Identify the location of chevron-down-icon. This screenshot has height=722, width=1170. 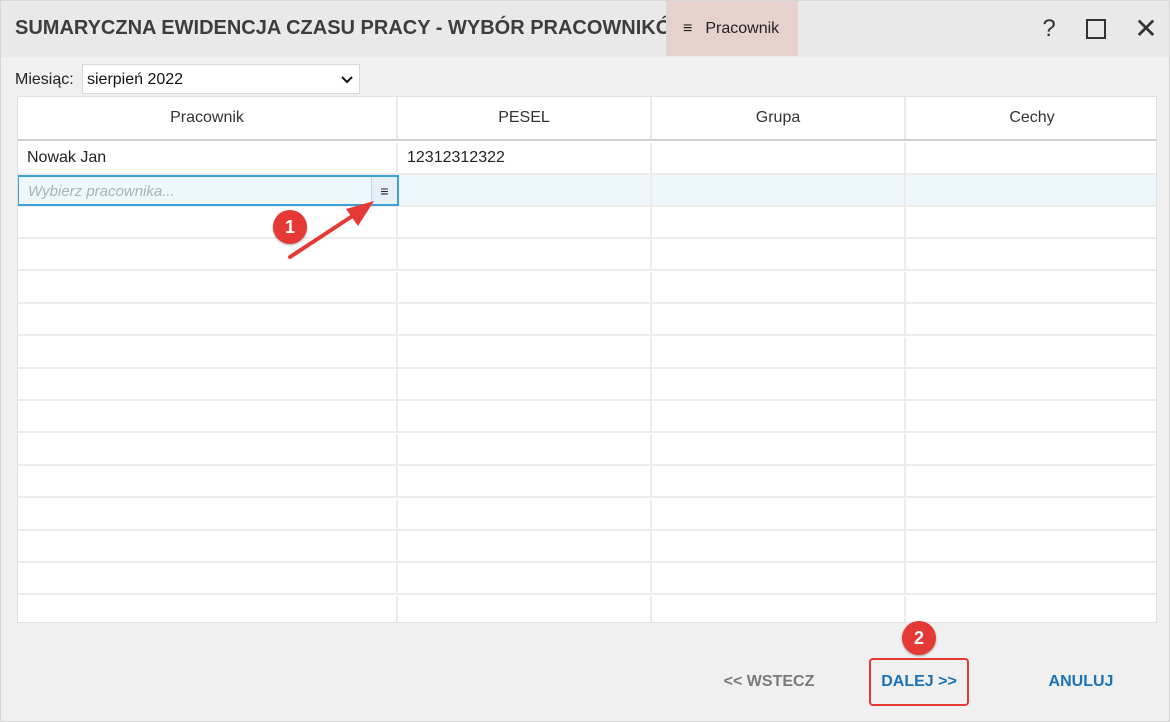
(347, 80).